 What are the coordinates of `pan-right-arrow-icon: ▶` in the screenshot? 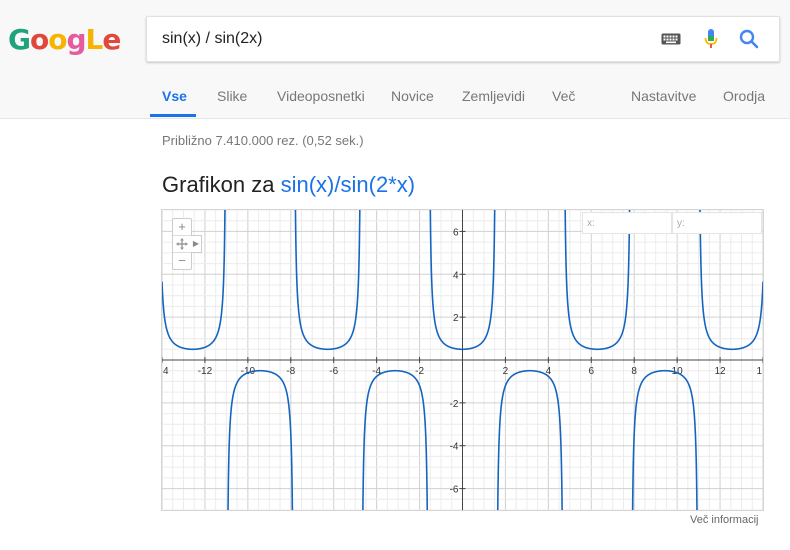 It's located at (196, 244).